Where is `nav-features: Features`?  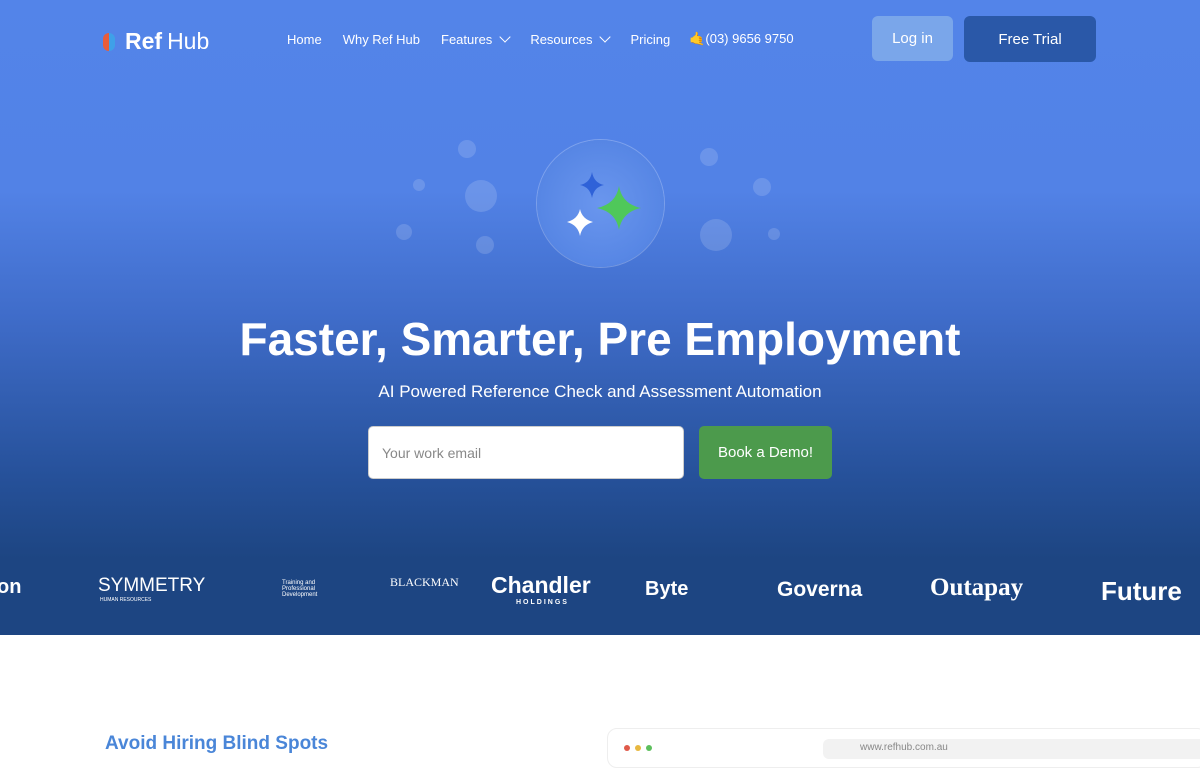
nav-features: Features is located at coordinates (476, 39).